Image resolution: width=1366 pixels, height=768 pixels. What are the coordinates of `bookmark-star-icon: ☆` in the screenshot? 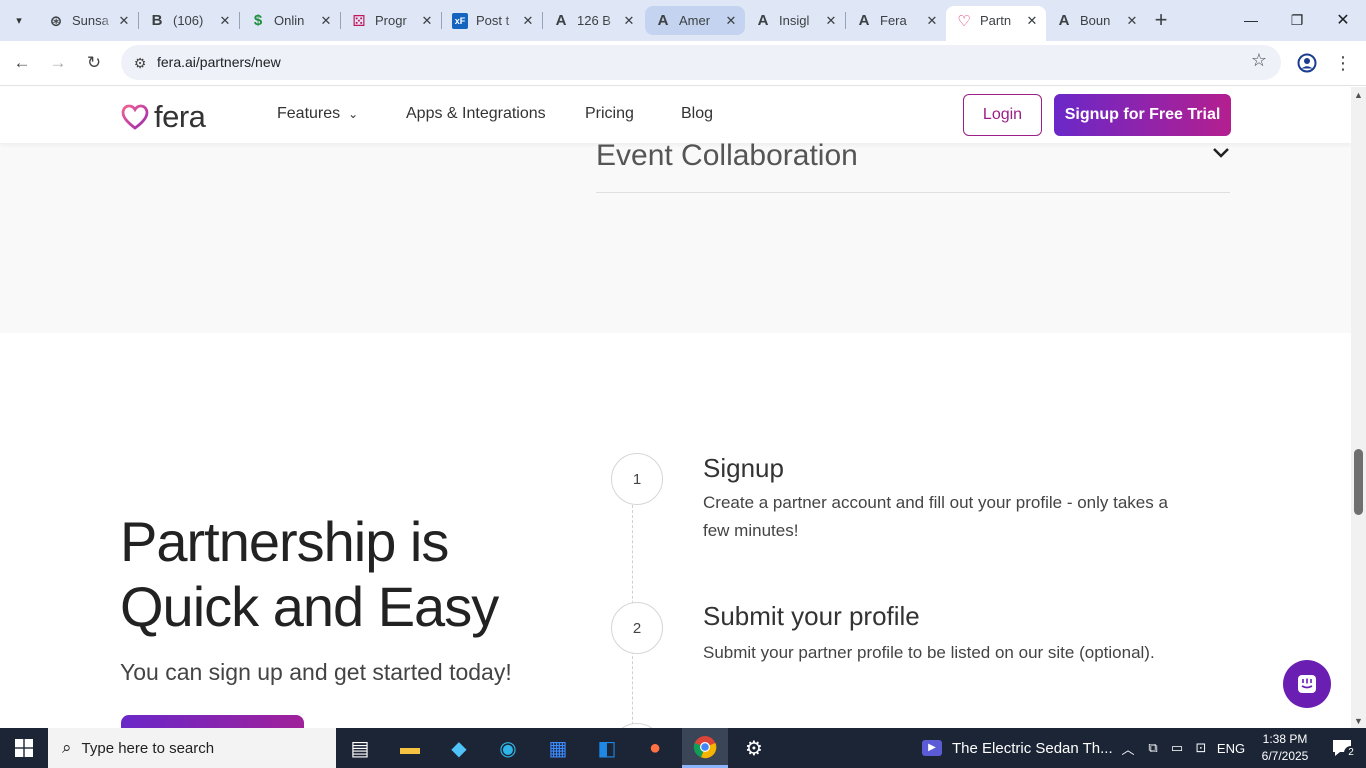 It's located at (1259, 60).